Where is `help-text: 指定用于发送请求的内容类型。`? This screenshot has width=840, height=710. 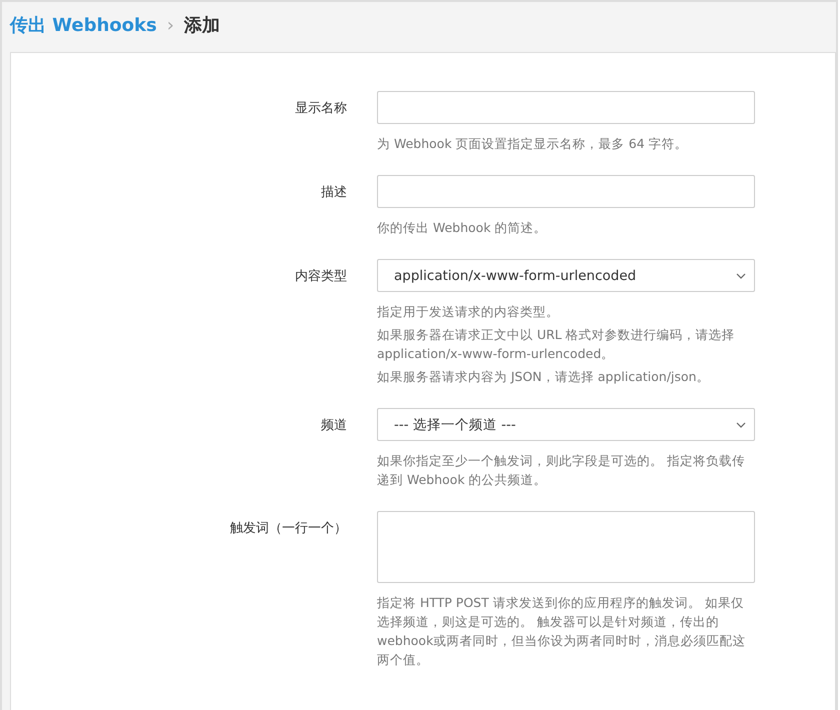
help-text: 指定用于发送请求的内容类型。 is located at coordinates (468, 312).